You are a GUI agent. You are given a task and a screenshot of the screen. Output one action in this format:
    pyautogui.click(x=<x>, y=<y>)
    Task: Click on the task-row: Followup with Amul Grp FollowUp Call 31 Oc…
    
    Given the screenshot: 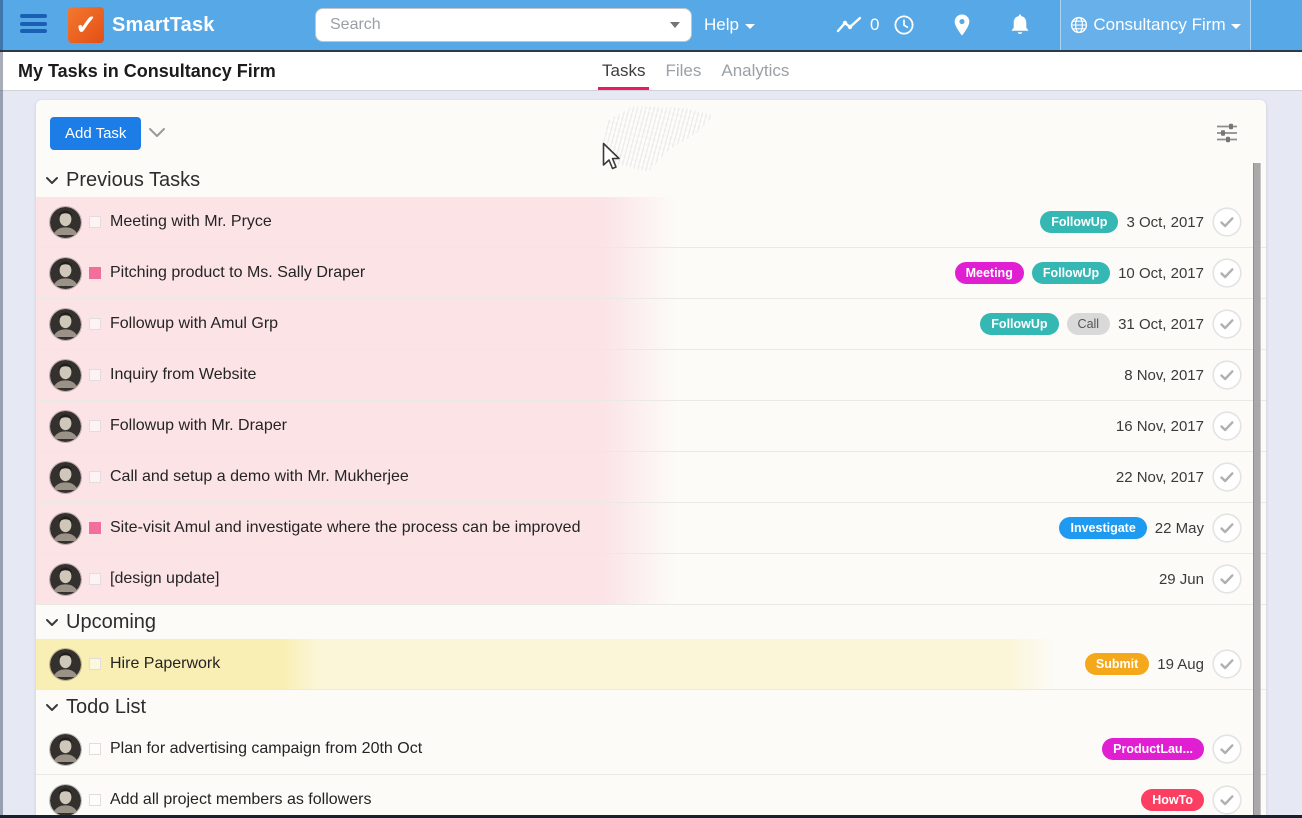 What is the action you would take?
    pyautogui.click(x=651, y=324)
    